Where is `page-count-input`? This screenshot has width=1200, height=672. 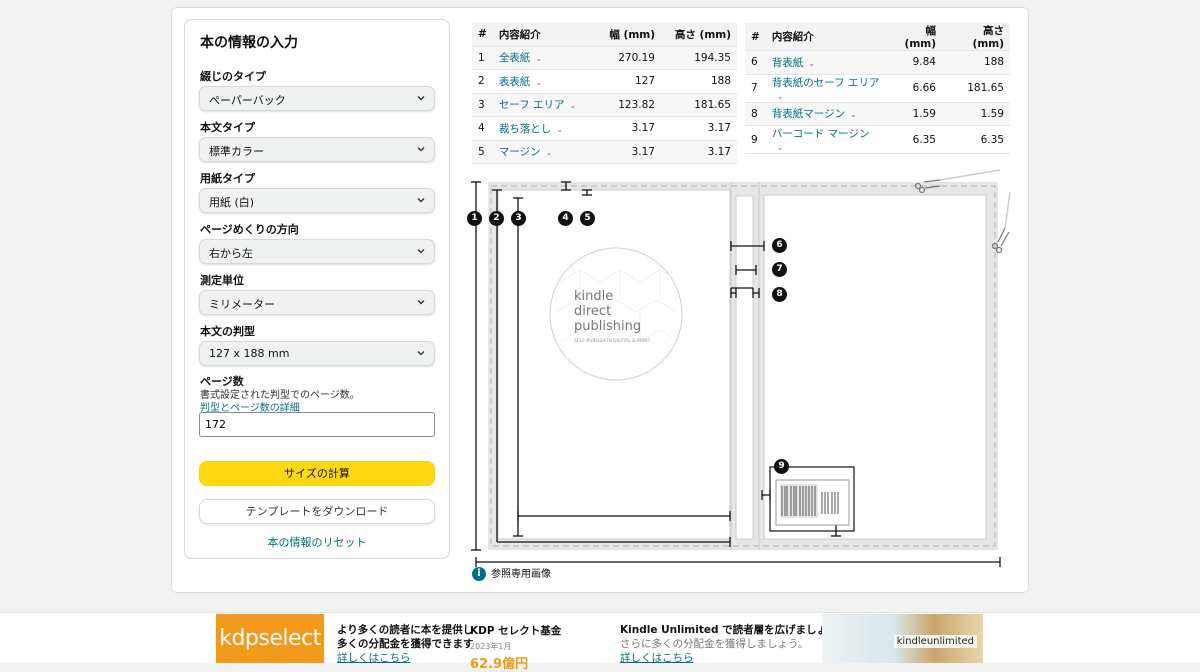
page-count-input is located at coordinates (317, 424).